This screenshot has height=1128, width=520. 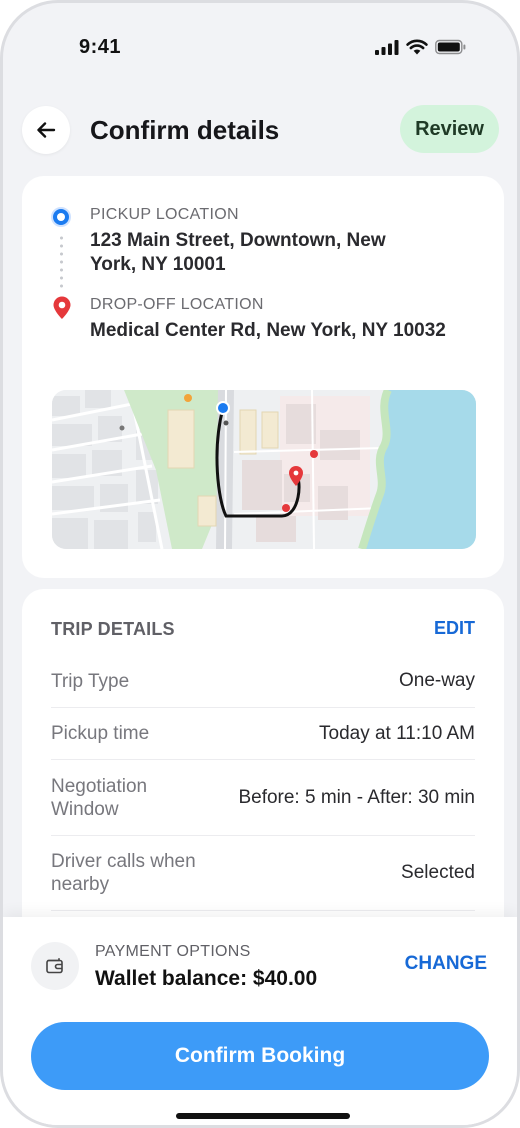 I want to click on battery-icon, so click(x=450, y=47).